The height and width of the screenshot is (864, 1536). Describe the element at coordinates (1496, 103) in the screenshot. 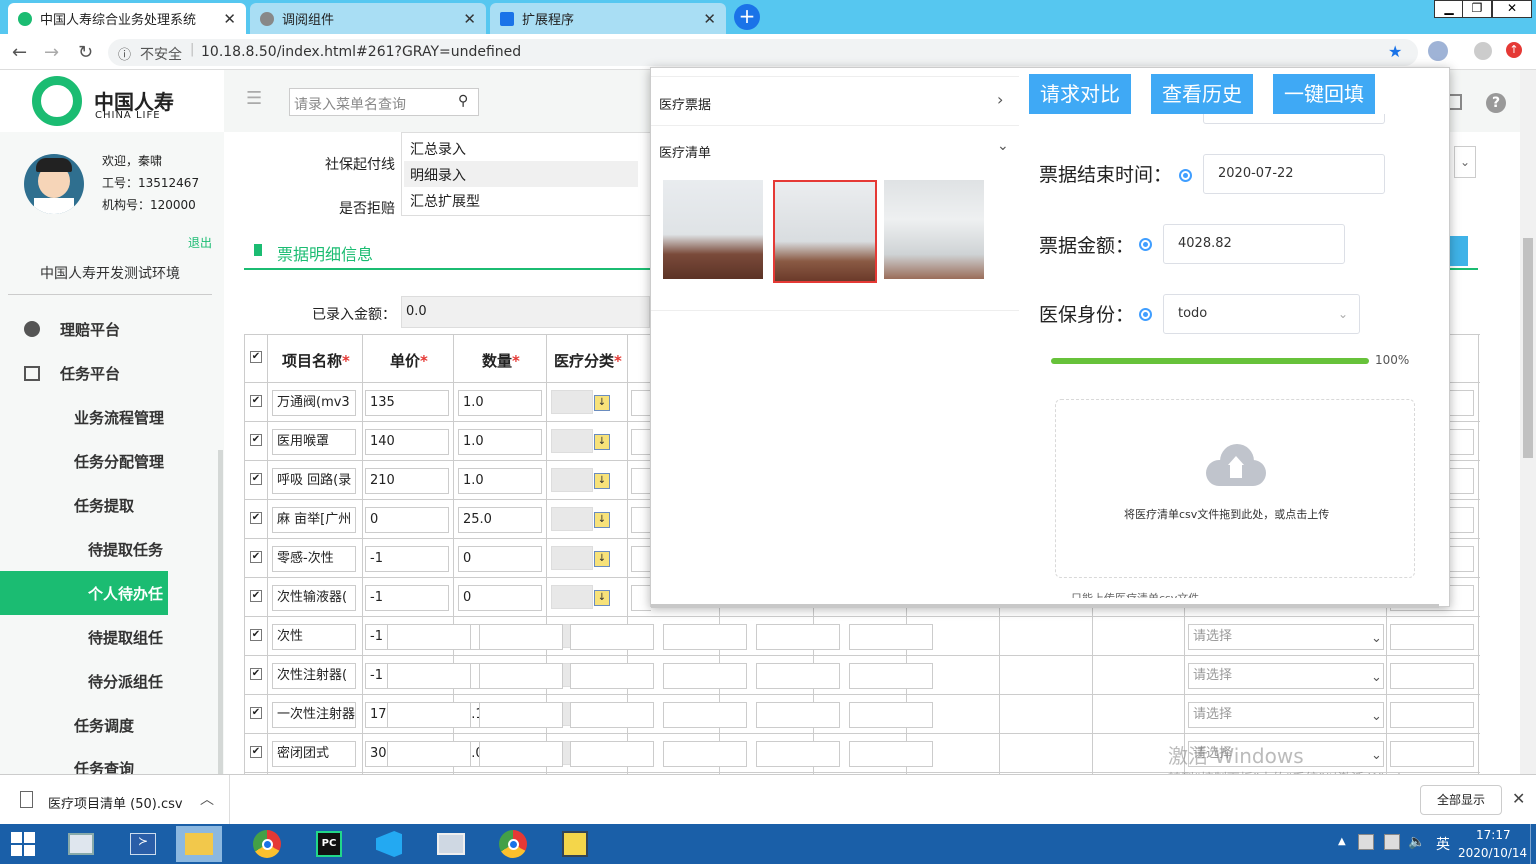

I see `help-icon: ?` at that location.